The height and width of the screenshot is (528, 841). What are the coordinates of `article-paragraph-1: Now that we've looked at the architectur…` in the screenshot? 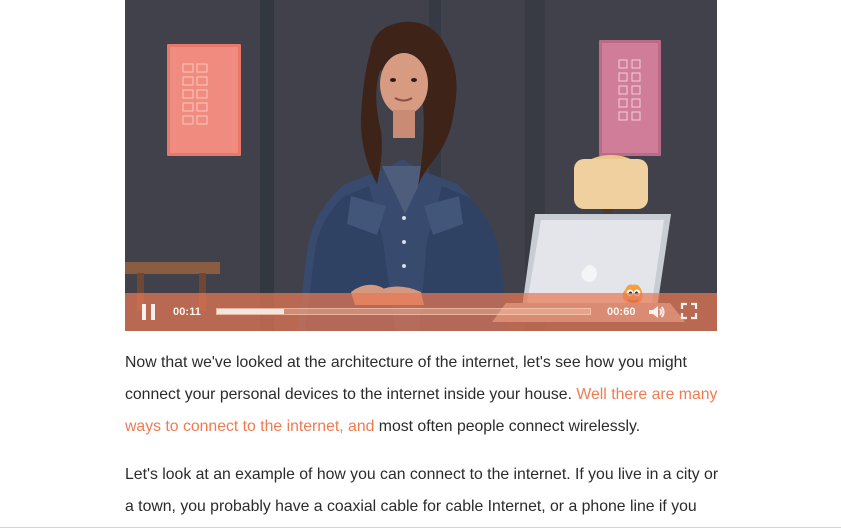 It's located at (425, 395).